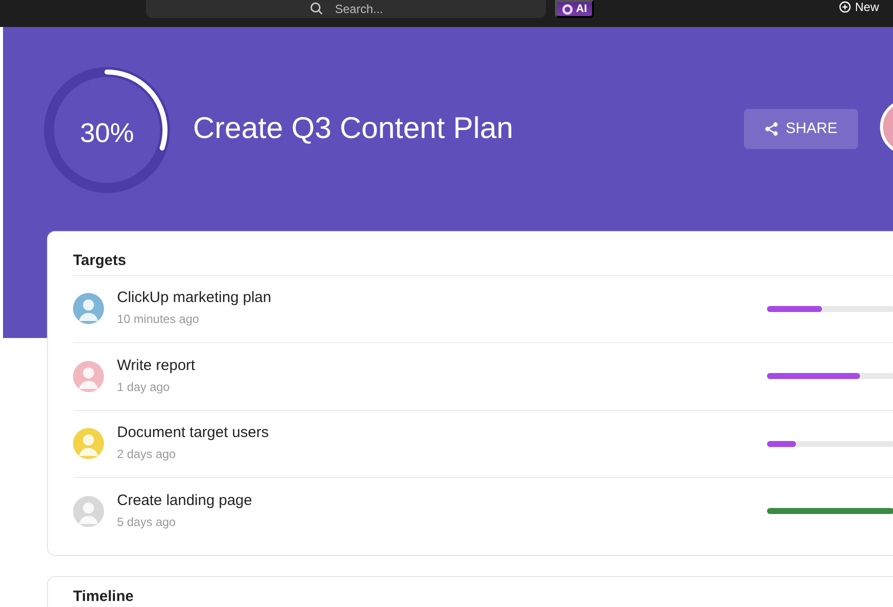 This screenshot has width=893, height=607. I want to click on ring-icon, so click(567, 9).